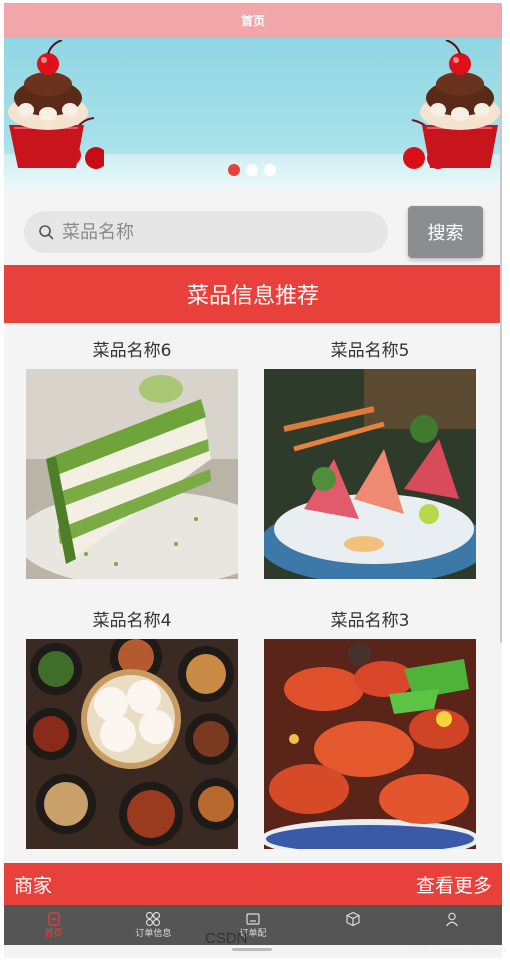 The image size is (510, 962). What do you see at coordinates (132, 351) in the screenshot?
I see `dish-name: 菜品名称6` at bounding box center [132, 351].